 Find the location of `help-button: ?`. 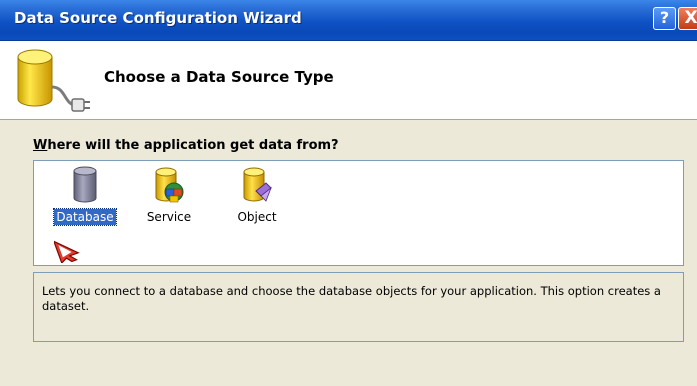

help-button: ? is located at coordinates (664, 18).